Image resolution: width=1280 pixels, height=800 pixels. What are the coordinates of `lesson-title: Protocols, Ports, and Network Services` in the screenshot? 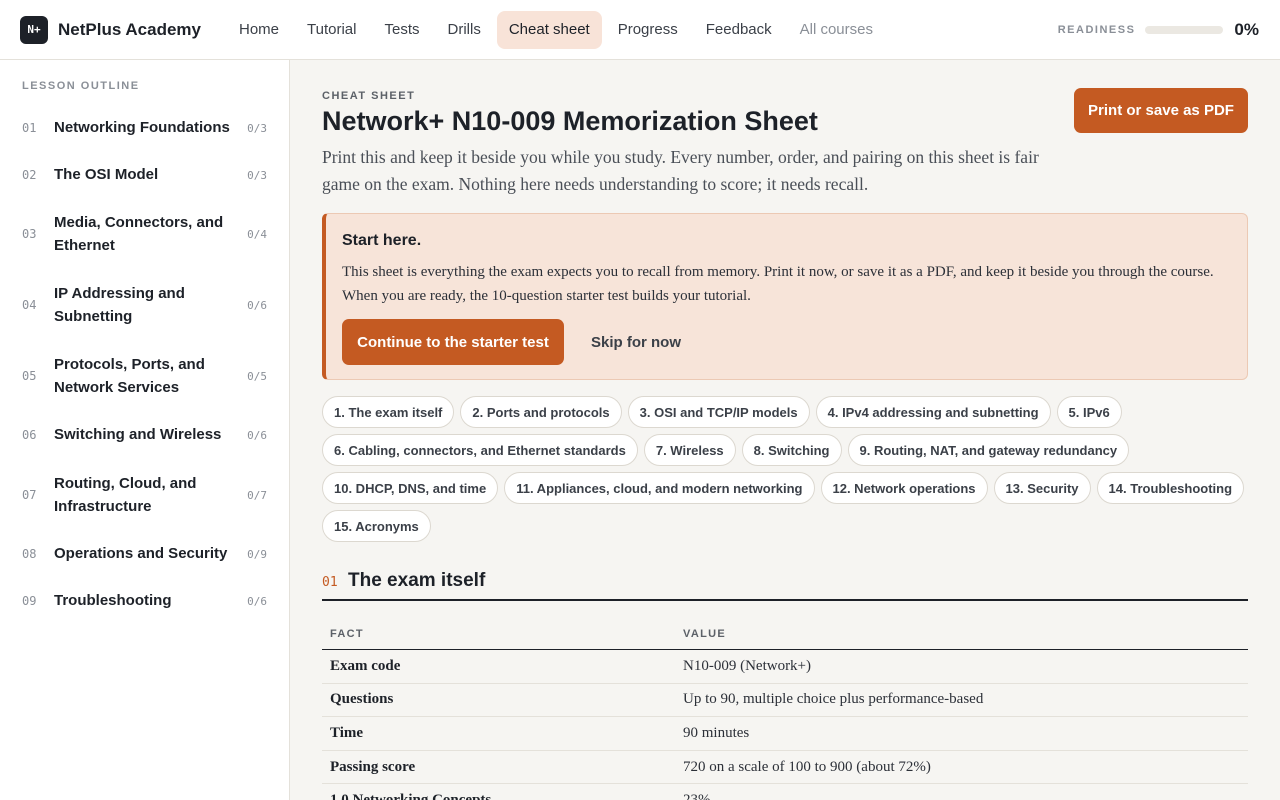 It's located at (129, 376).